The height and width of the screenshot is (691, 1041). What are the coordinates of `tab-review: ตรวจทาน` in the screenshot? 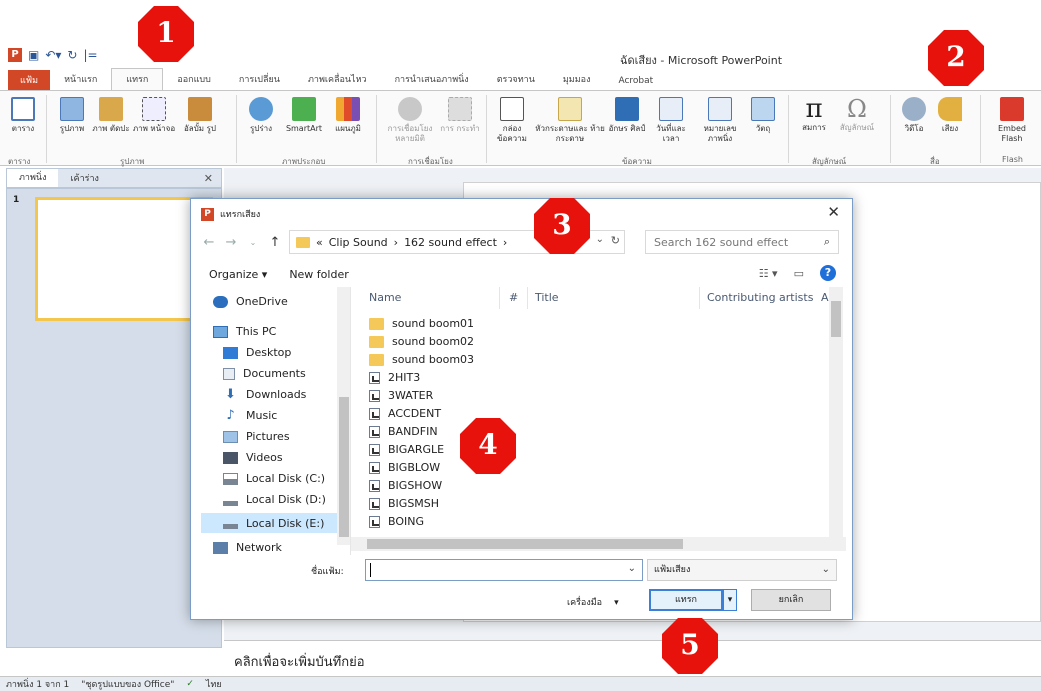 It's located at (516, 79).